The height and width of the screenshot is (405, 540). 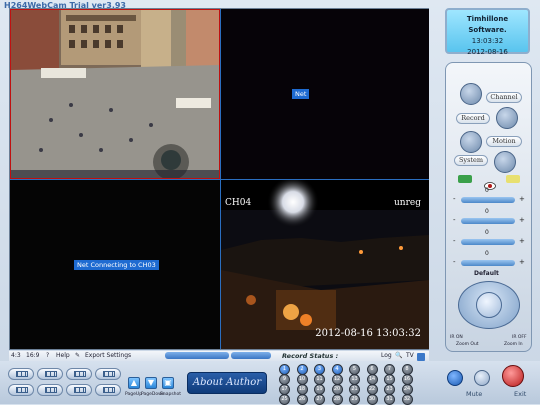 I want to click on channel-round-button, so click(x=471, y=94).